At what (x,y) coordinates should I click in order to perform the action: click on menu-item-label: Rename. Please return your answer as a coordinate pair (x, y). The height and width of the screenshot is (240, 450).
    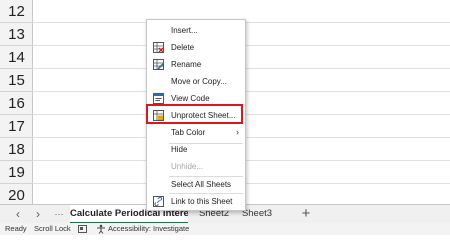
    Looking at the image, I should click on (186, 64).